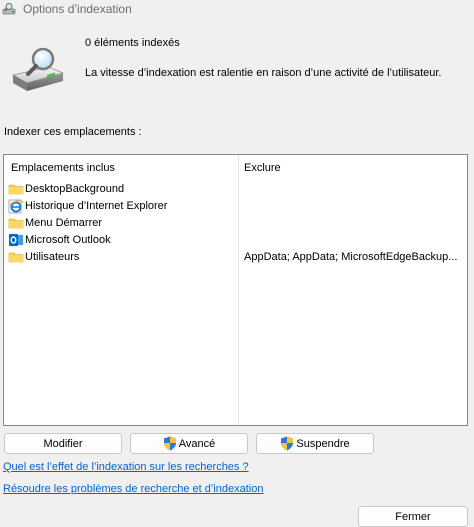  I want to click on location-name: Historique d’Internet Explorer, so click(96, 205).